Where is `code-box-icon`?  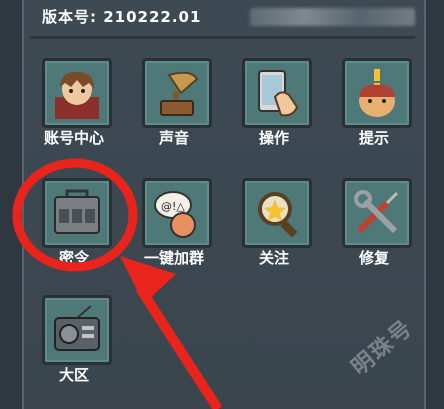
code-box-icon is located at coordinates (77, 211).